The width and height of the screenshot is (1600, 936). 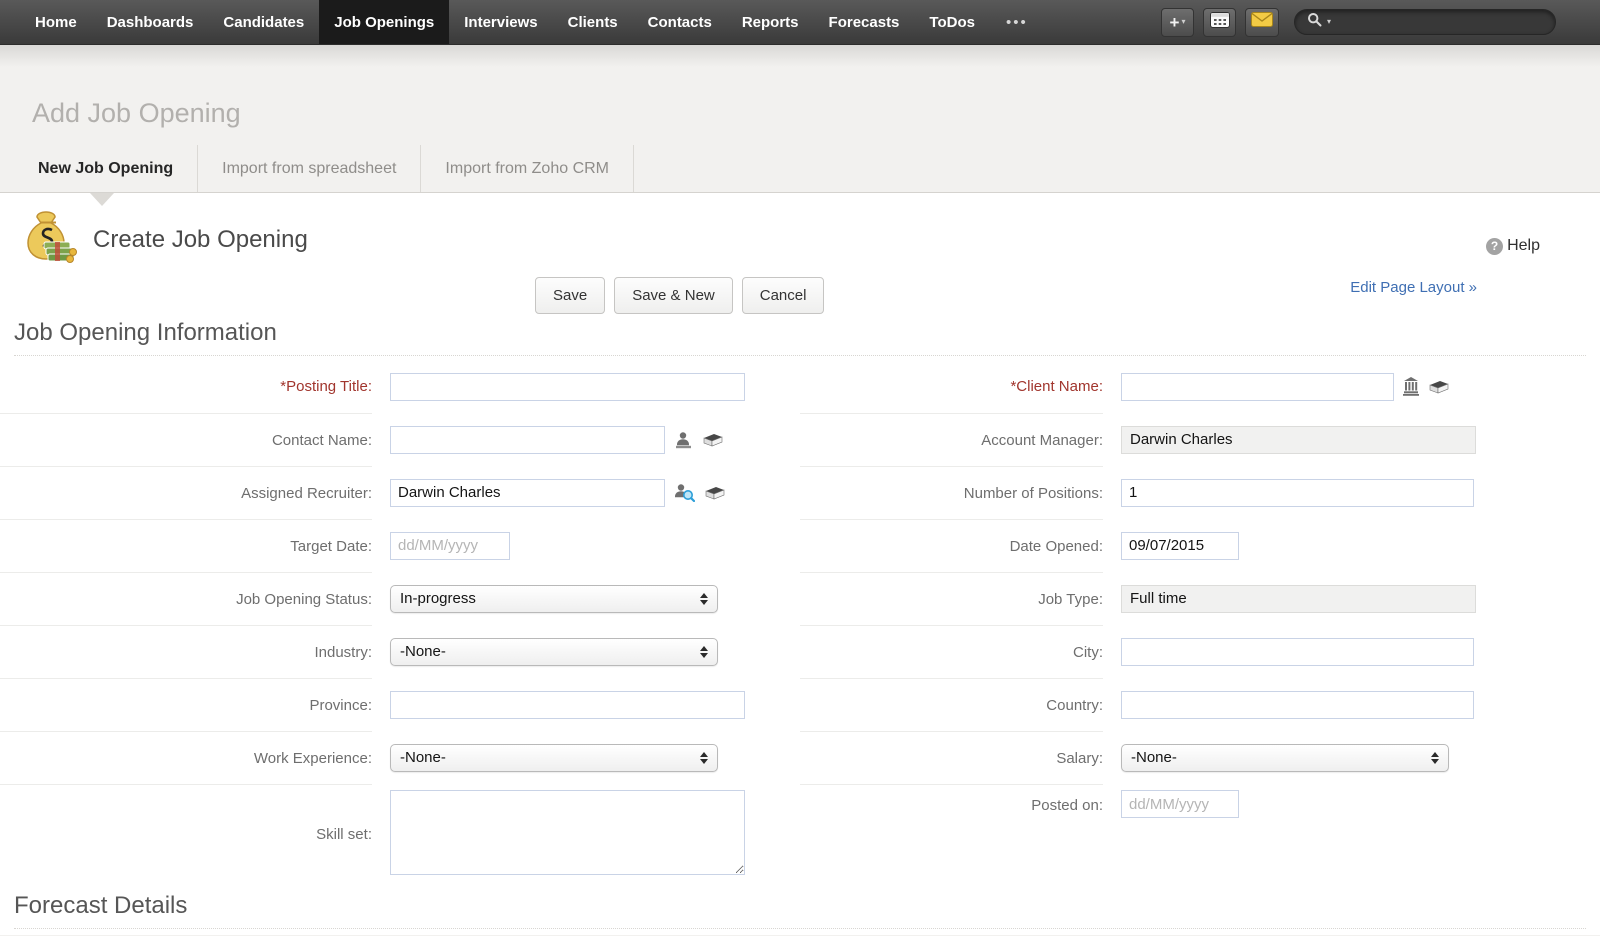 What do you see at coordinates (1183, 21) in the screenshot?
I see `chevron-down-icon: ▾` at bounding box center [1183, 21].